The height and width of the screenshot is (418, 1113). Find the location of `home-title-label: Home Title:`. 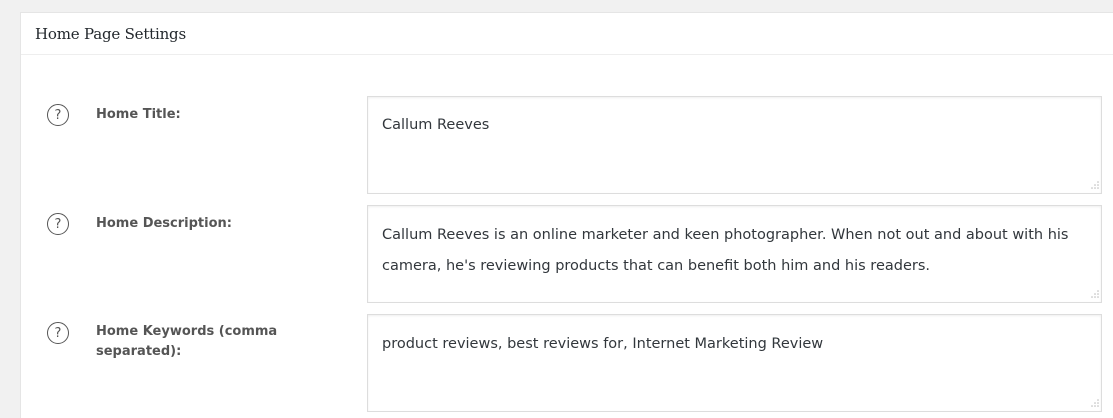

home-title-label: Home Title: is located at coordinates (138, 114).